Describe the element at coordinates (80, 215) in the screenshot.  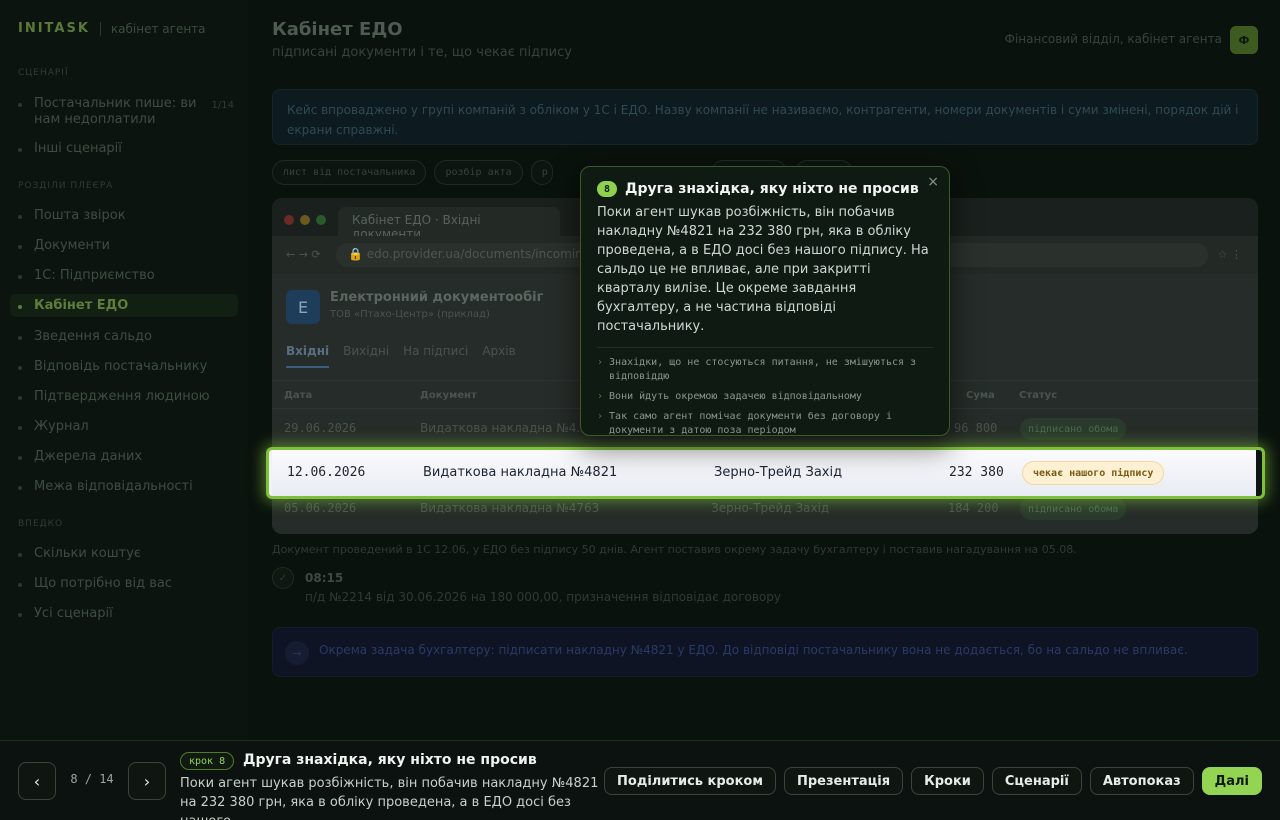
I see `sidebar-item-label: Пошта звірок` at that location.